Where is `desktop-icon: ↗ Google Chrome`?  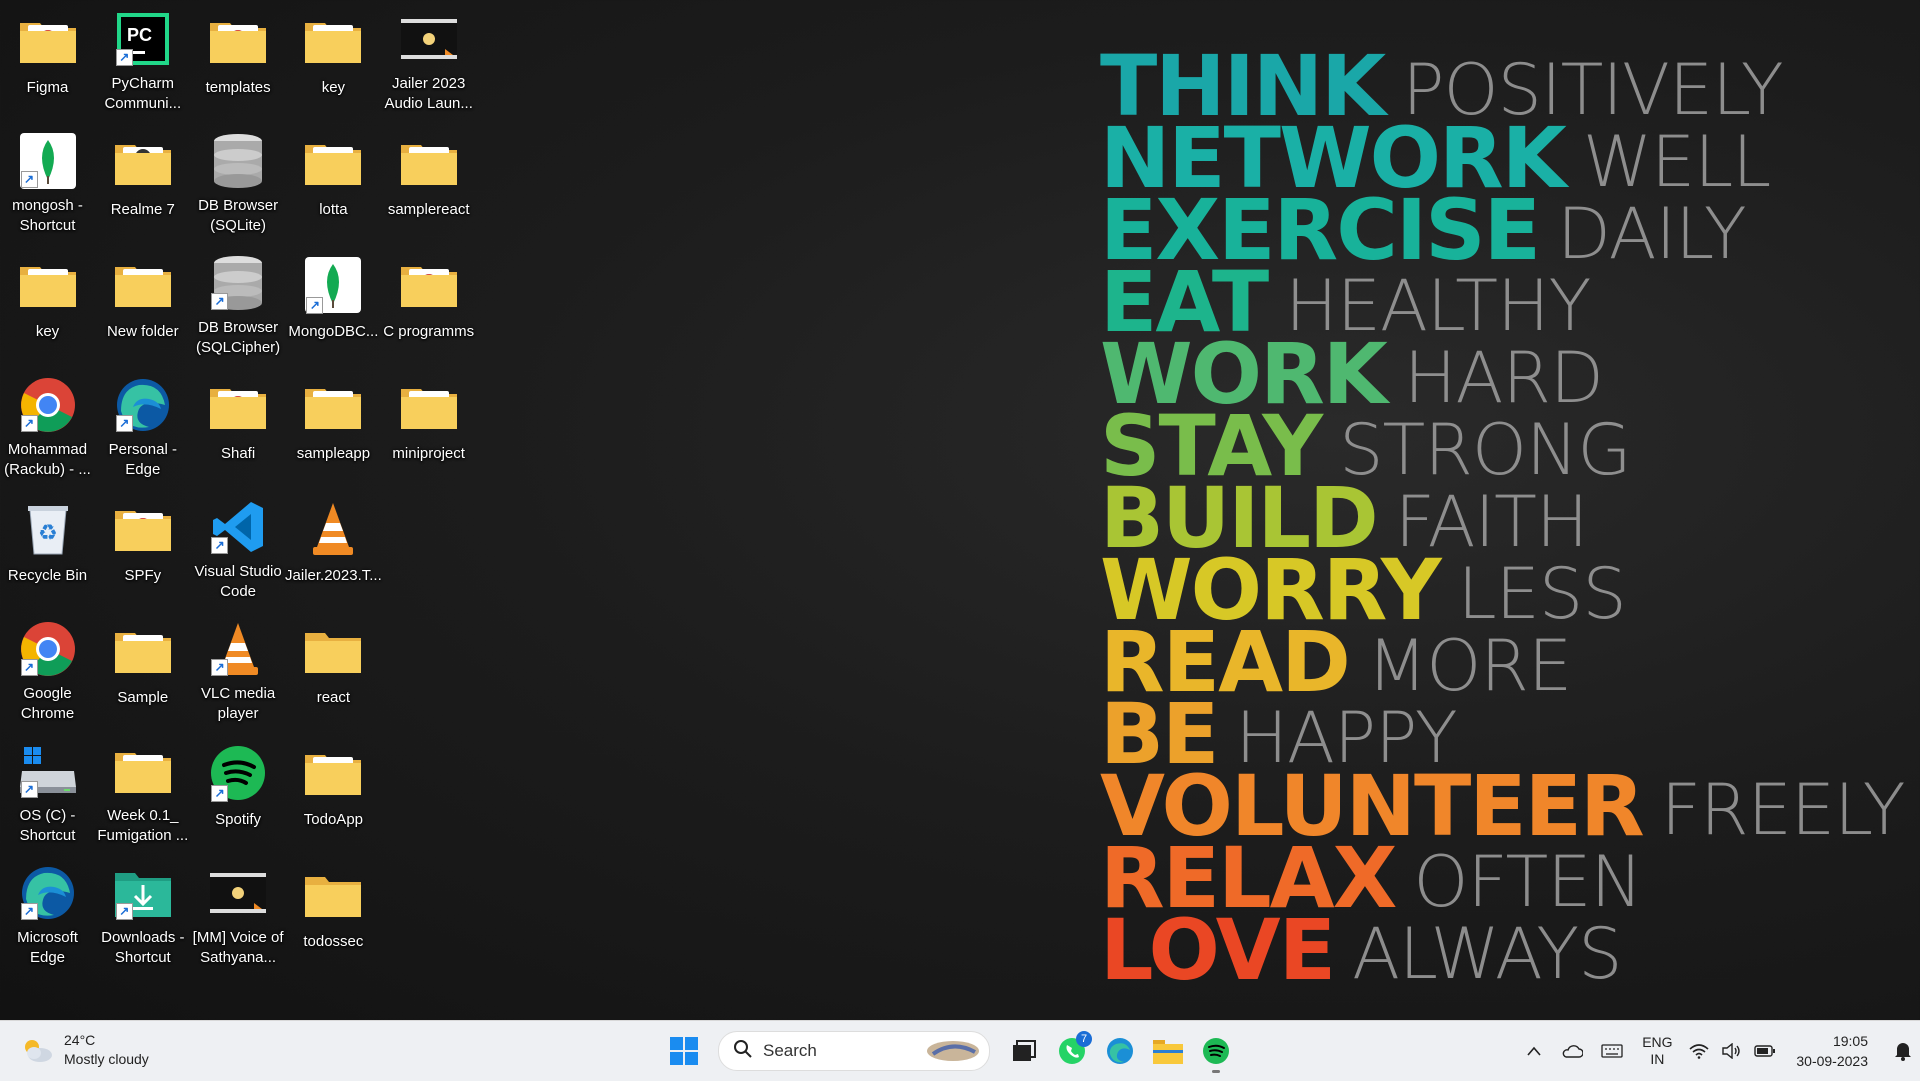
desktop-icon: ↗ Google Chrome is located at coordinates (47, 668).